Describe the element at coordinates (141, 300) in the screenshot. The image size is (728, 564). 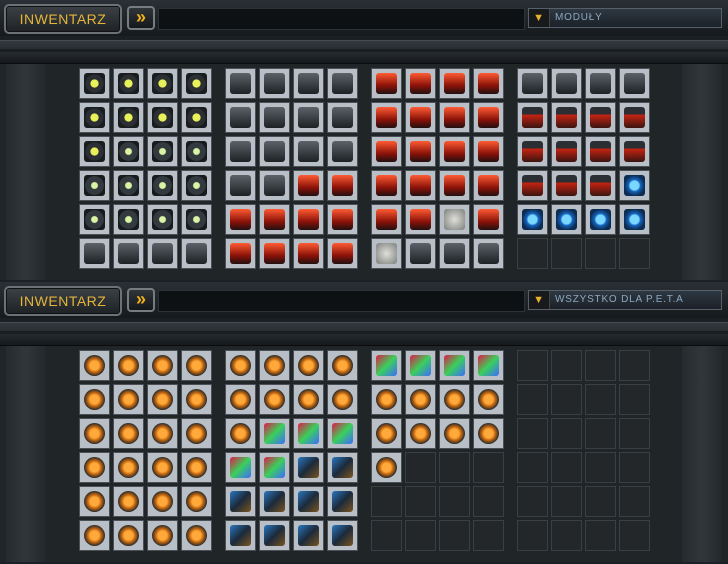
I see `expand-arrow-button: »` at that location.